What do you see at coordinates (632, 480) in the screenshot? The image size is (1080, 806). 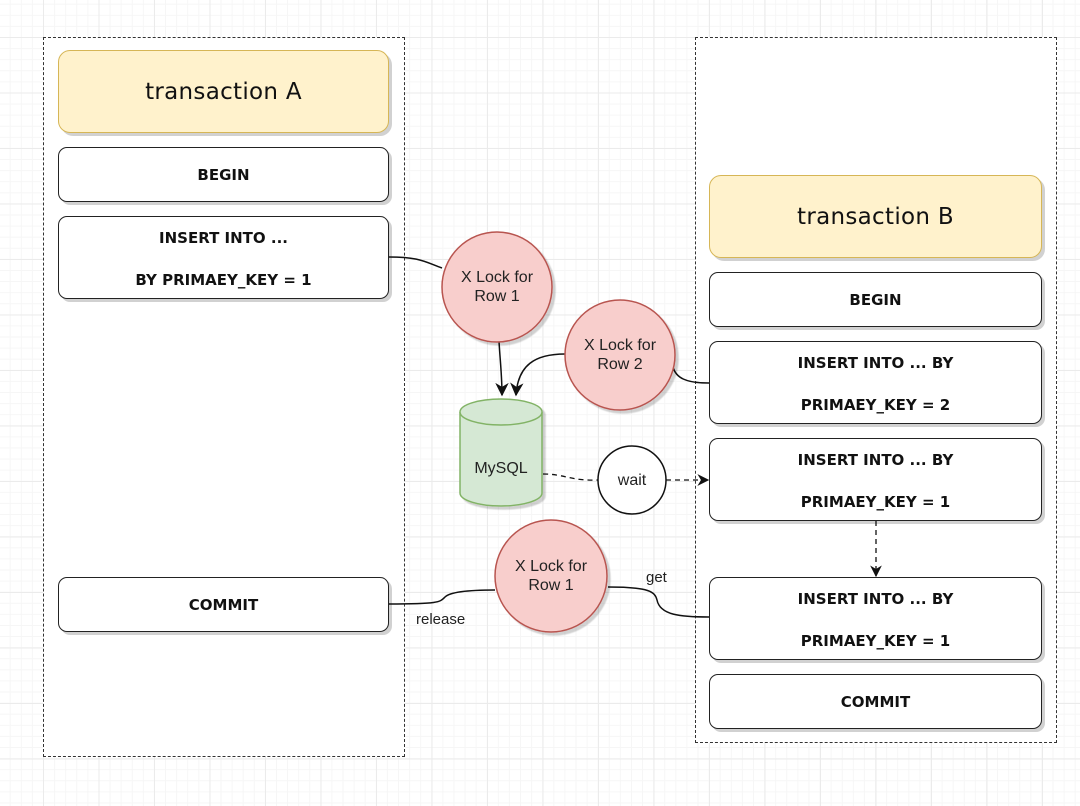 I see `wait-label: wait` at bounding box center [632, 480].